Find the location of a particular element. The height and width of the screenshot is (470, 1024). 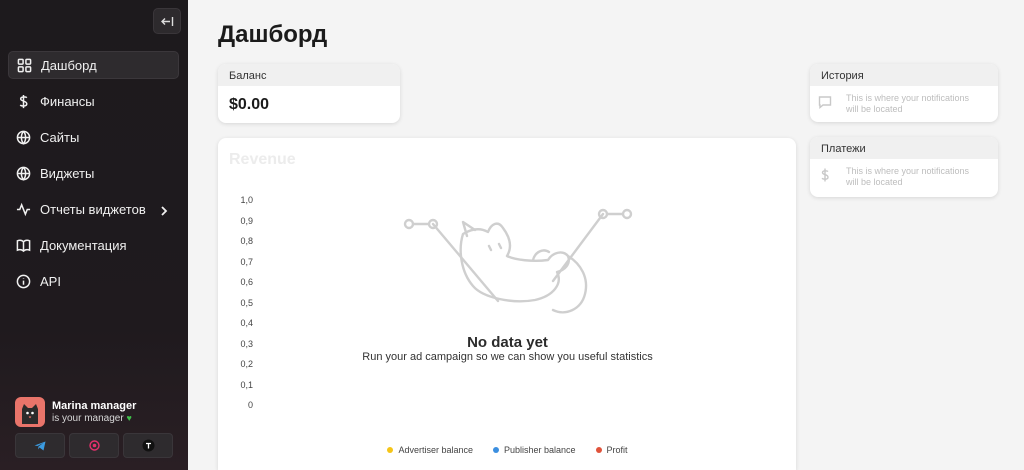

balance-label: Баланс is located at coordinates (309, 75).